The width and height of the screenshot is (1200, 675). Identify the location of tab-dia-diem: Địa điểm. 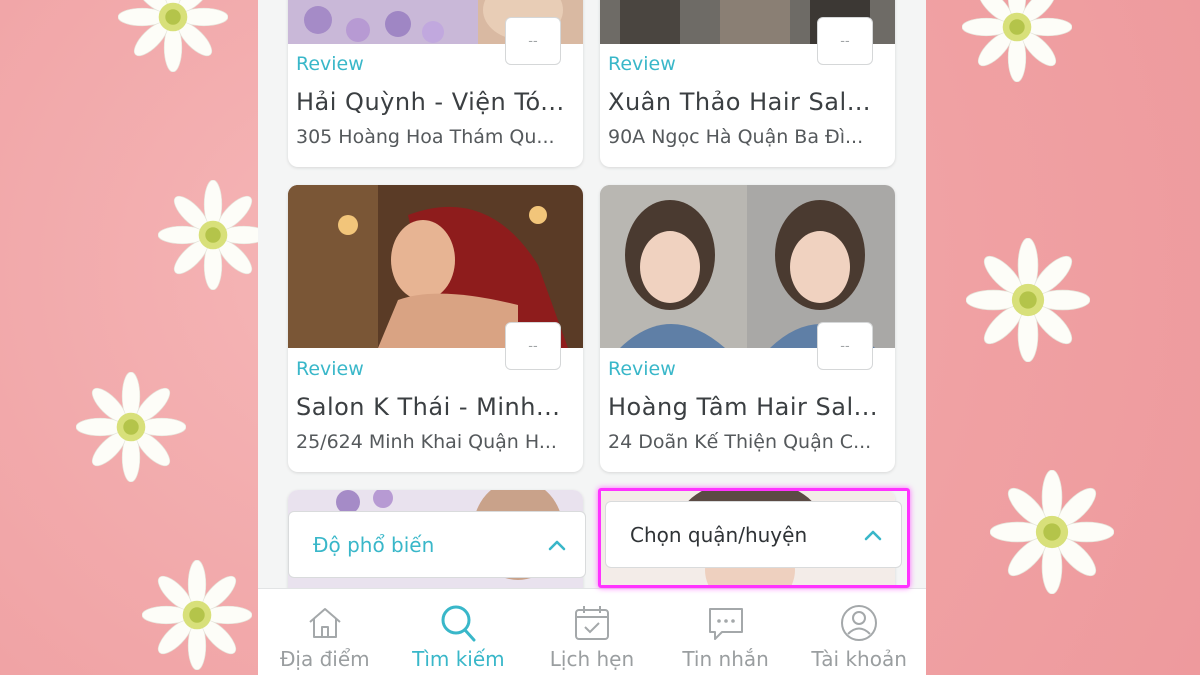
(325, 632).